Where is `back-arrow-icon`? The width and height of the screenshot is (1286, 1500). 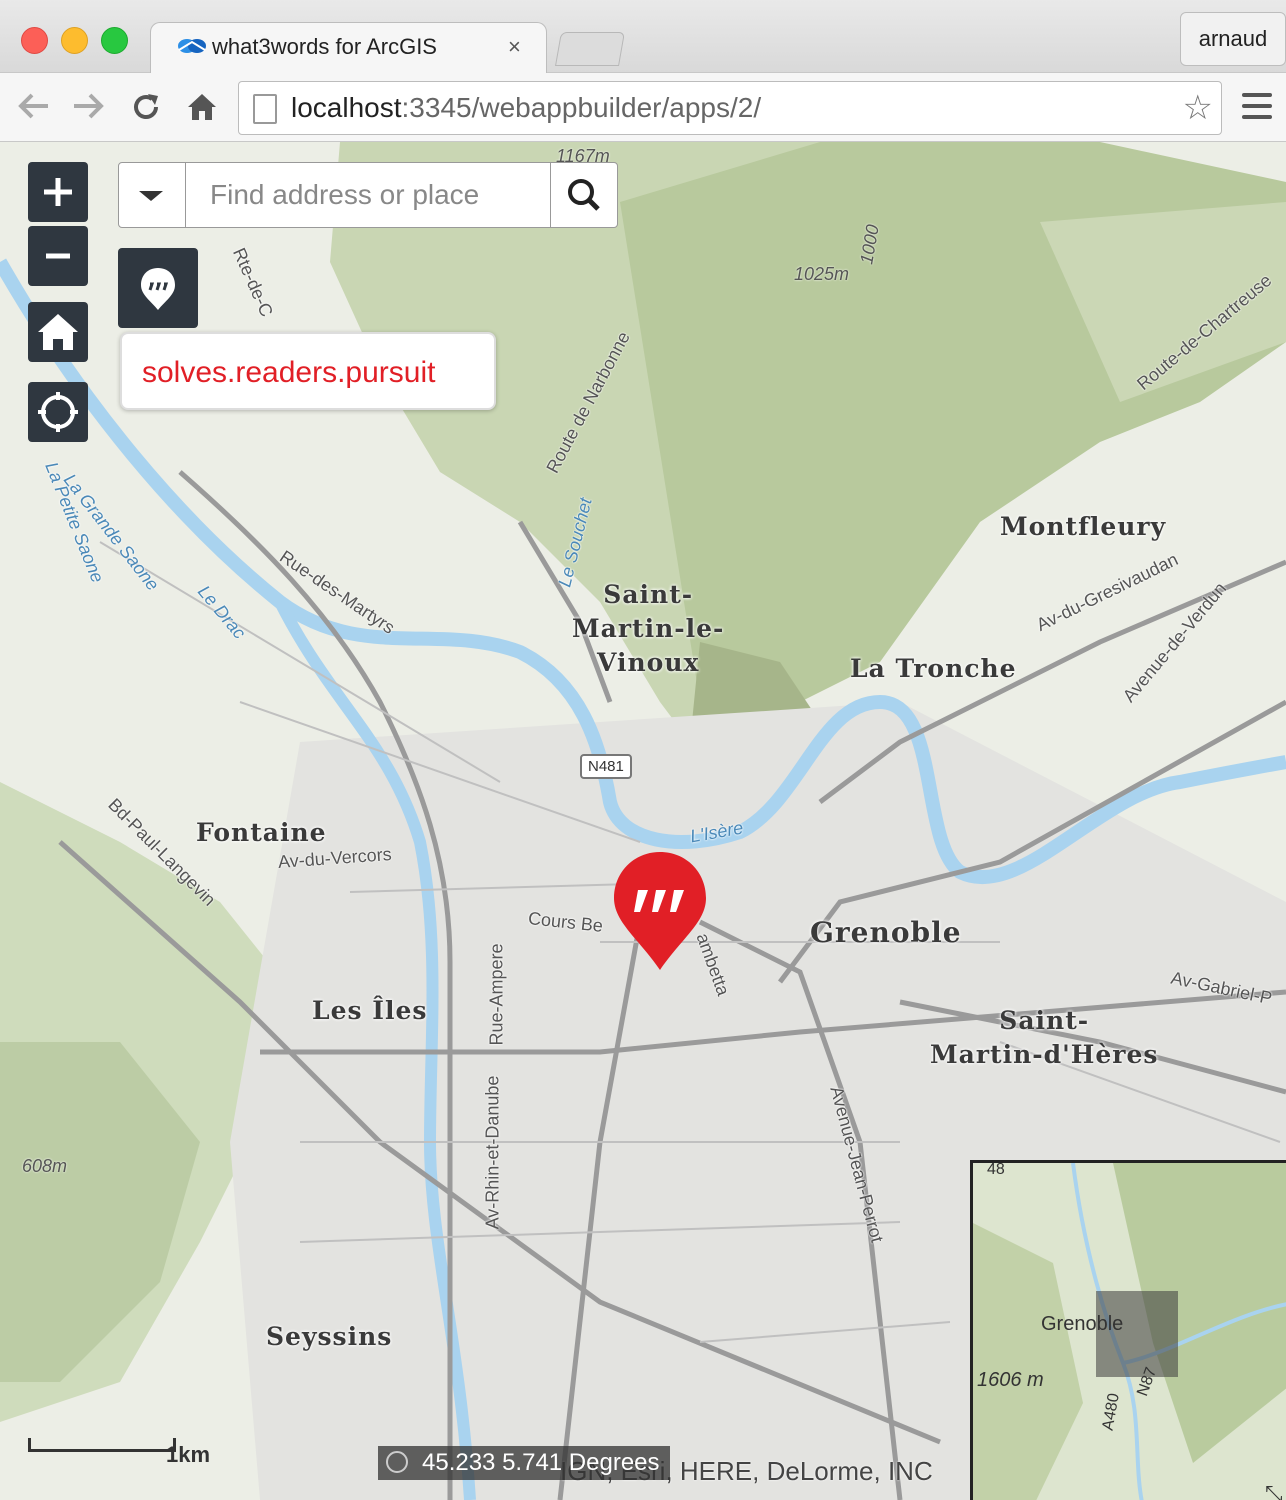
back-arrow-icon is located at coordinates (34, 106).